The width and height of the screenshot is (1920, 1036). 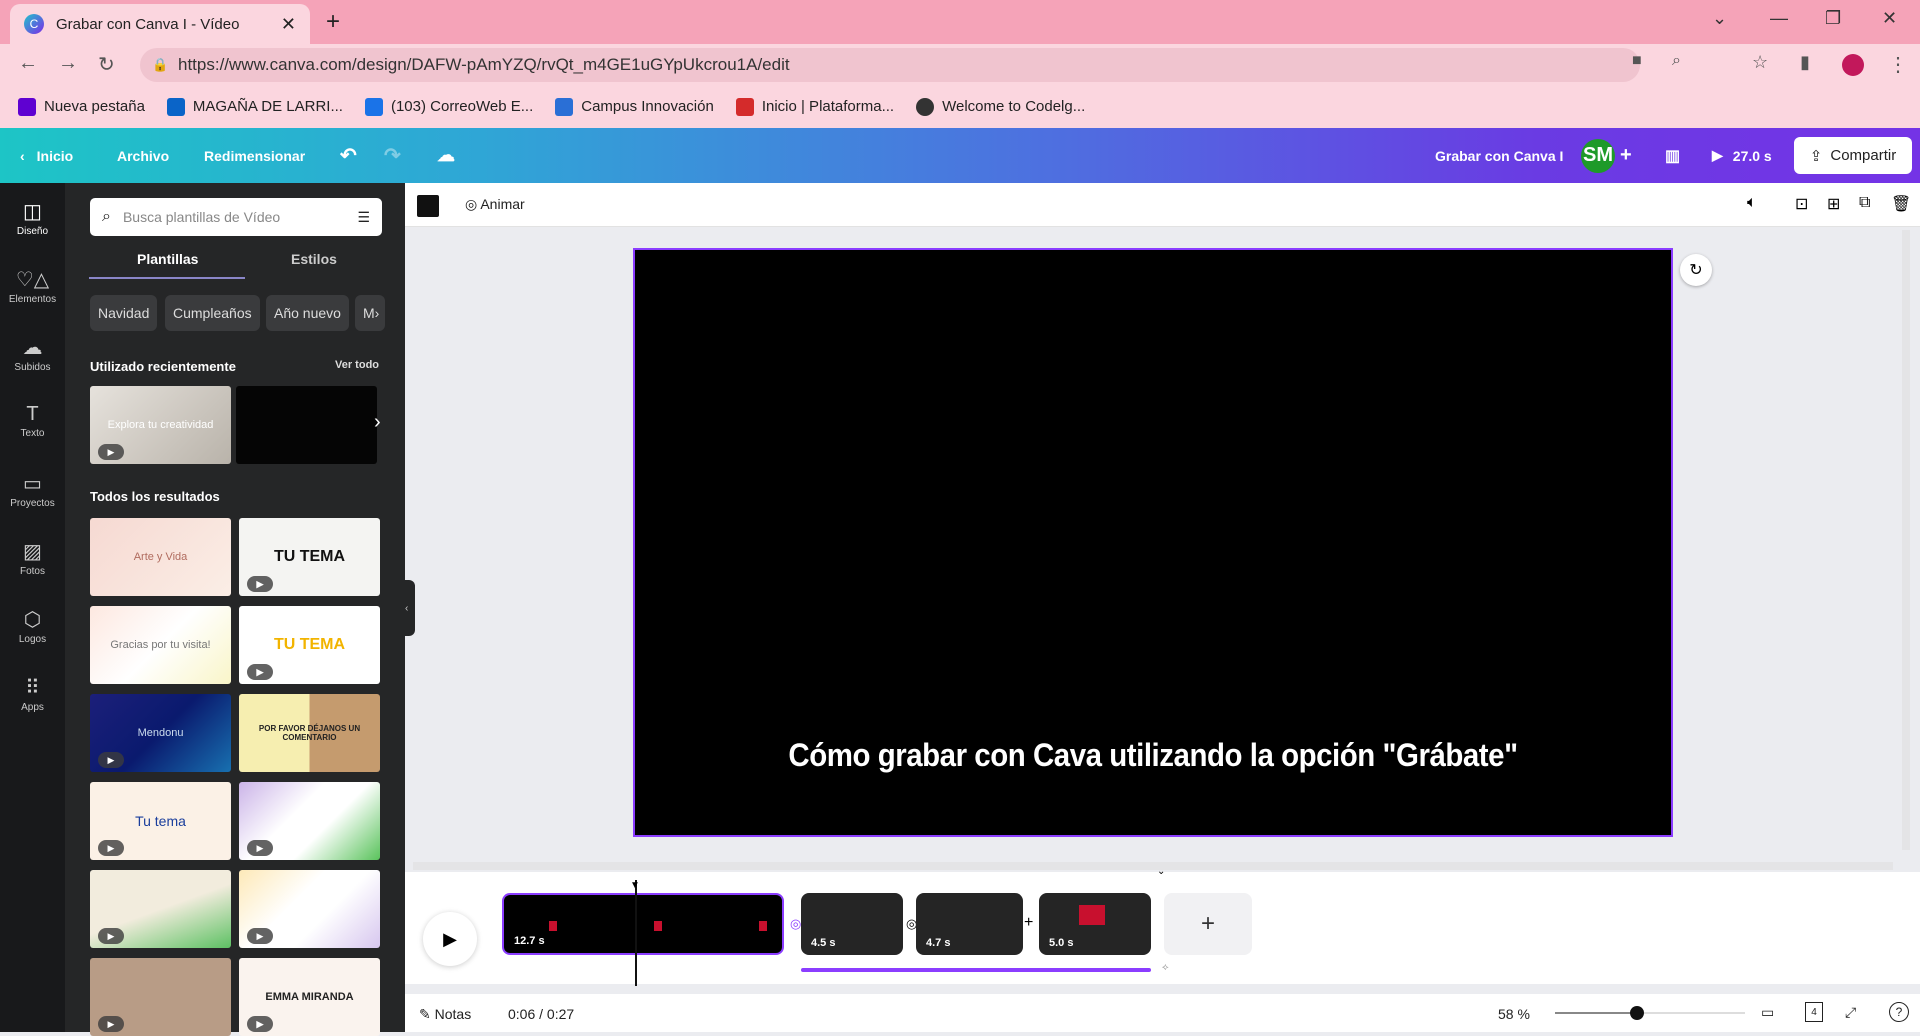 I want to click on camera-icon: ■, so click(x=1637, y=61).